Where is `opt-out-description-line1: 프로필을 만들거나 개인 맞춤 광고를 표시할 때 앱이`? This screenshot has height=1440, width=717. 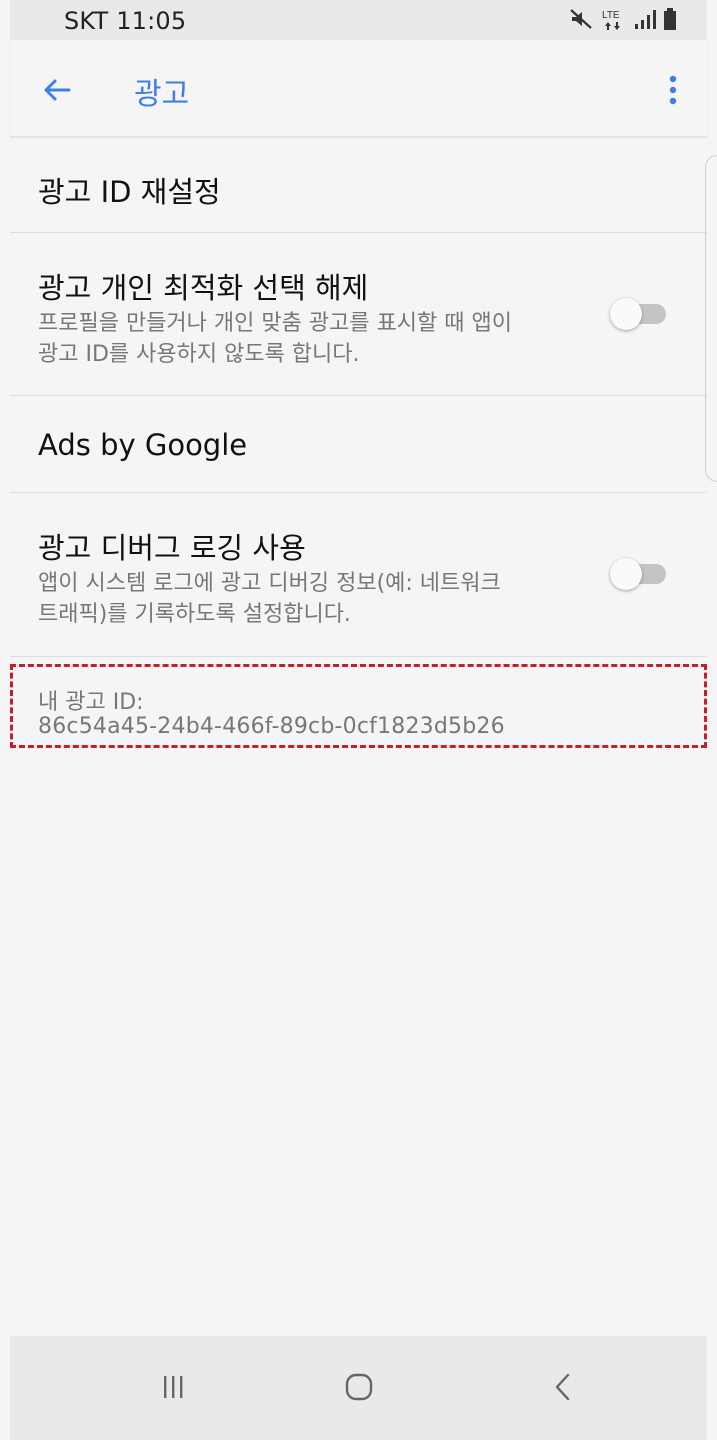
opt-out-description-line1: 프로필을 만들거나 개인 맞춤 광고를 표시할 때 앱이 is located at coordinates (275, 323).